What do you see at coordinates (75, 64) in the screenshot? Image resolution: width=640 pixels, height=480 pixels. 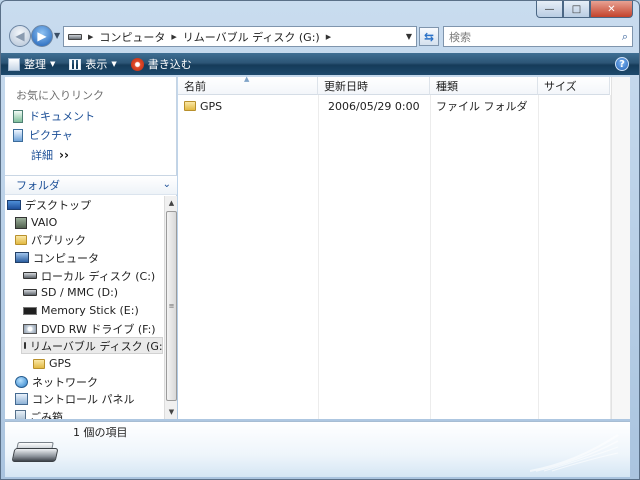 I see `views-icon` at bounding box center [75, 64].